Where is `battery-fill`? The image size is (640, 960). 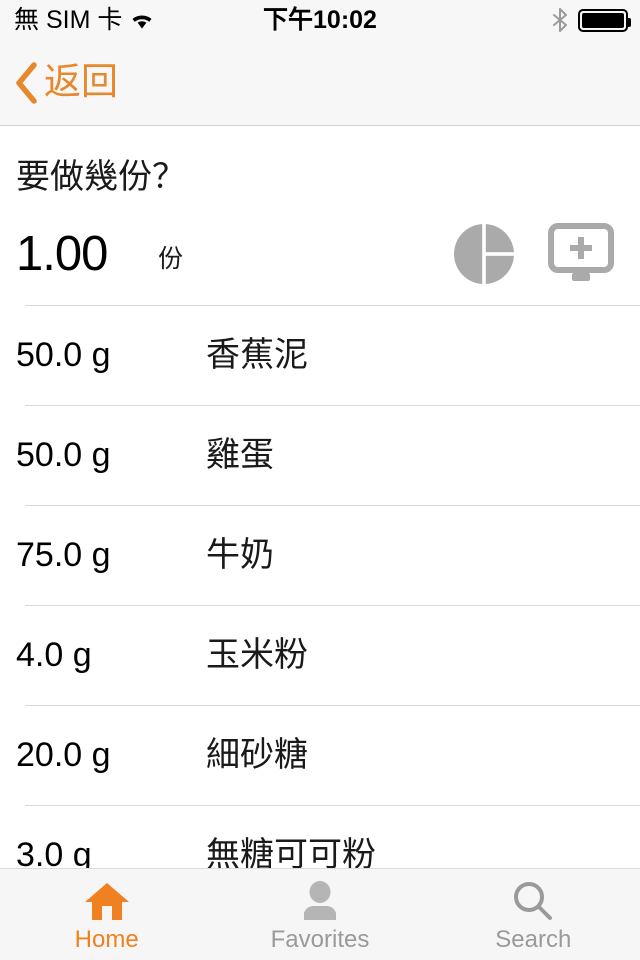
battery-fill is located at coordinates (603, 20).